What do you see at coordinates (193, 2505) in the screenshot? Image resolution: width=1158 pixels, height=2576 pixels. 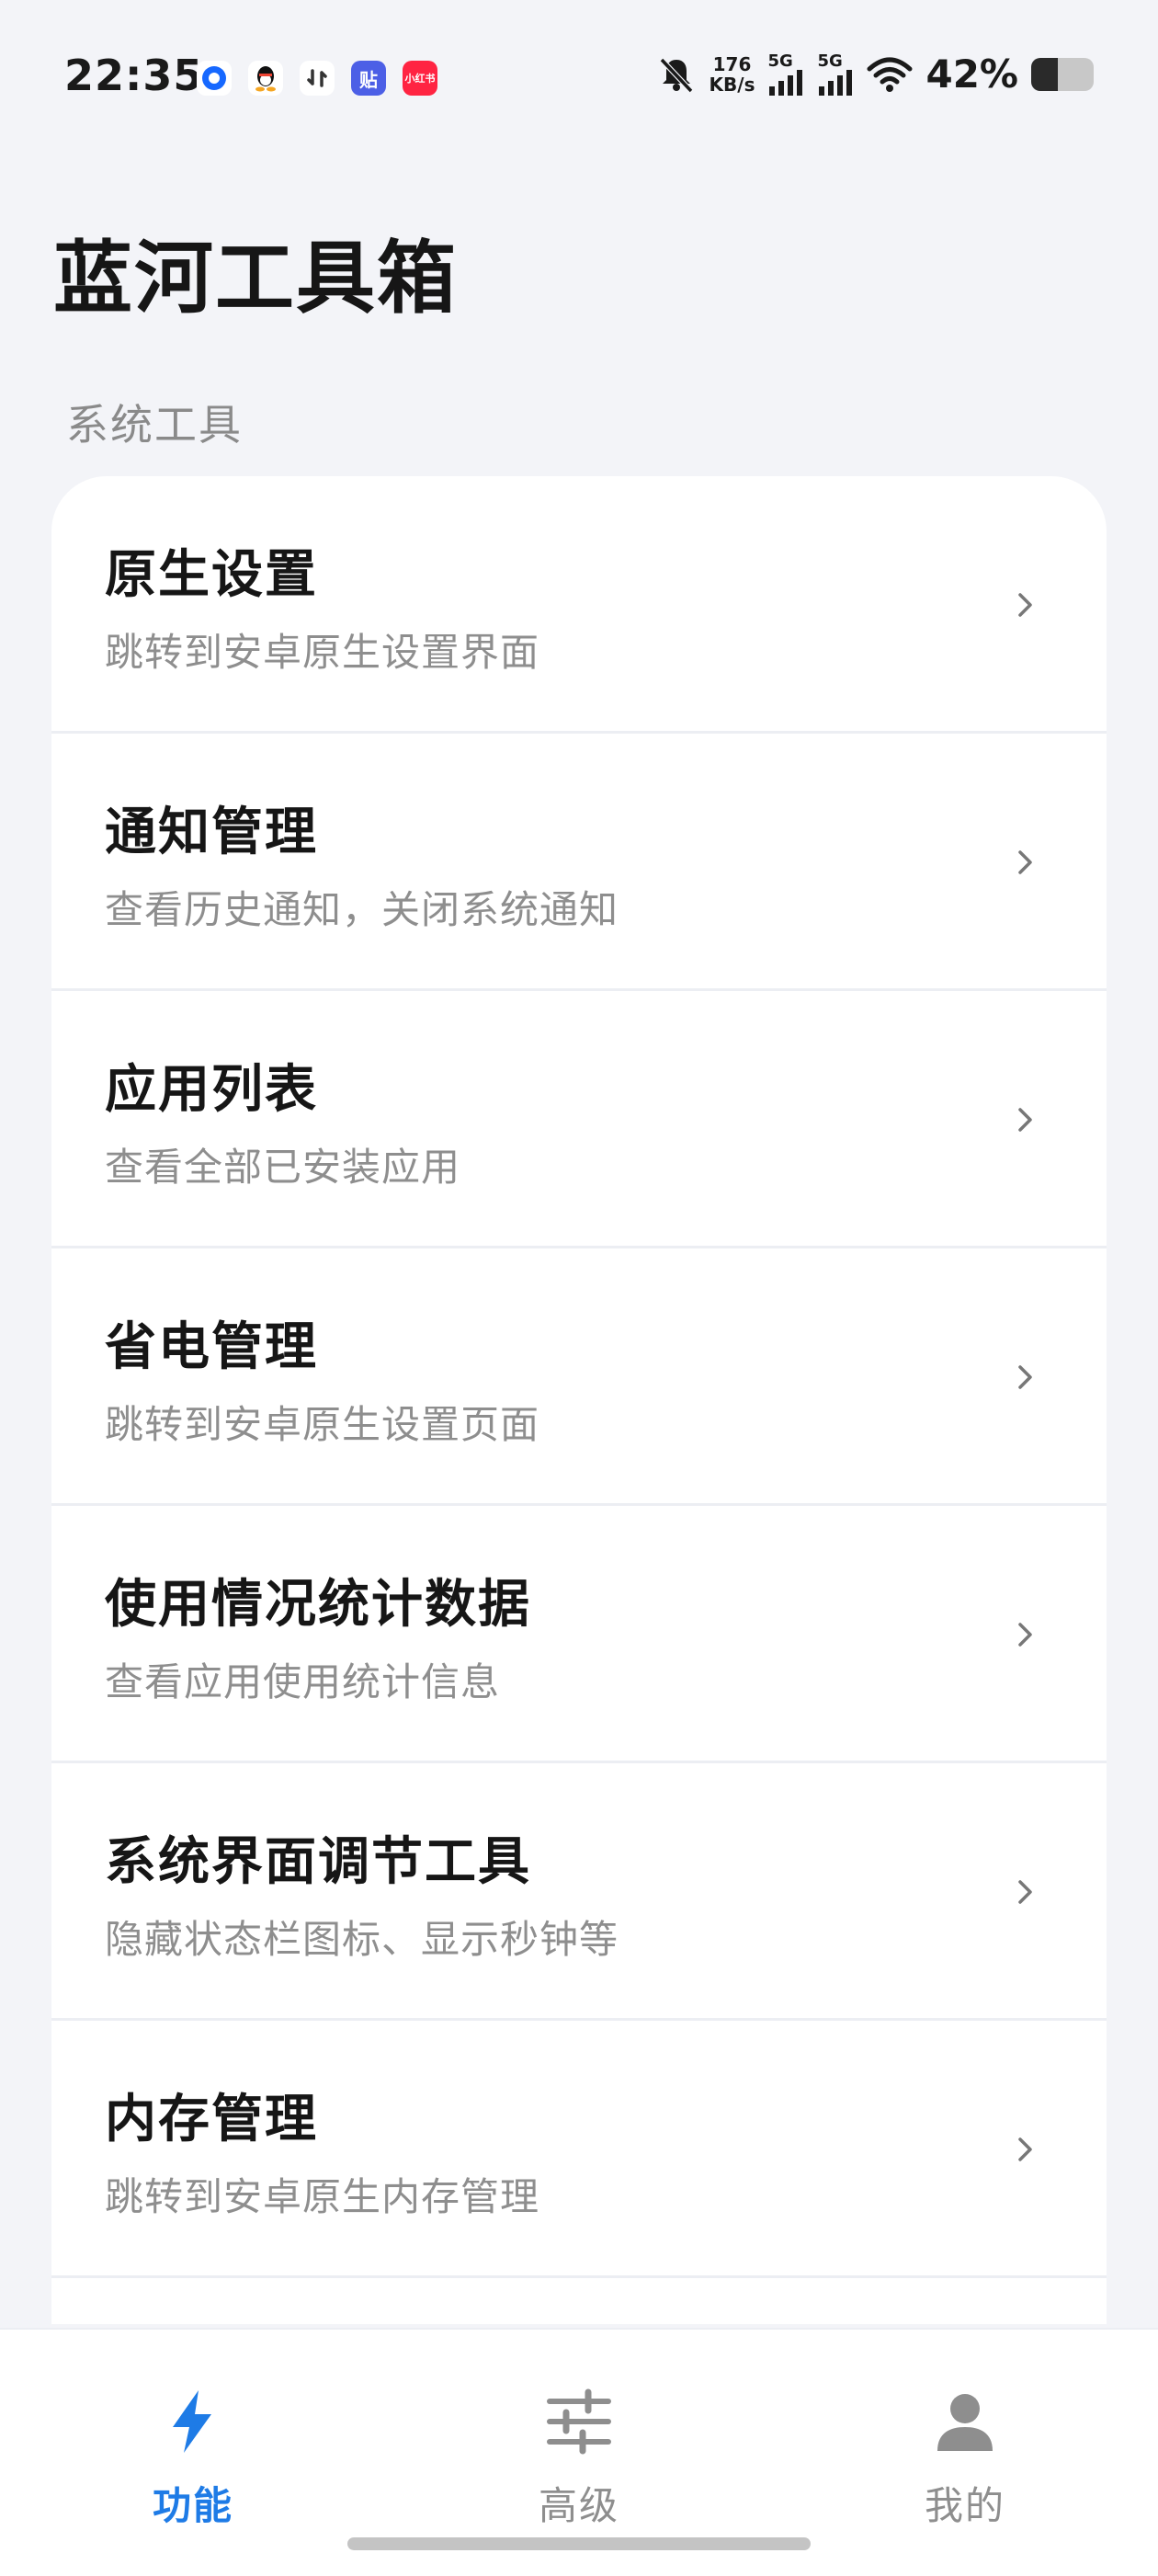 I see `tab-label: 功能` at bounding box center [193, 2505].